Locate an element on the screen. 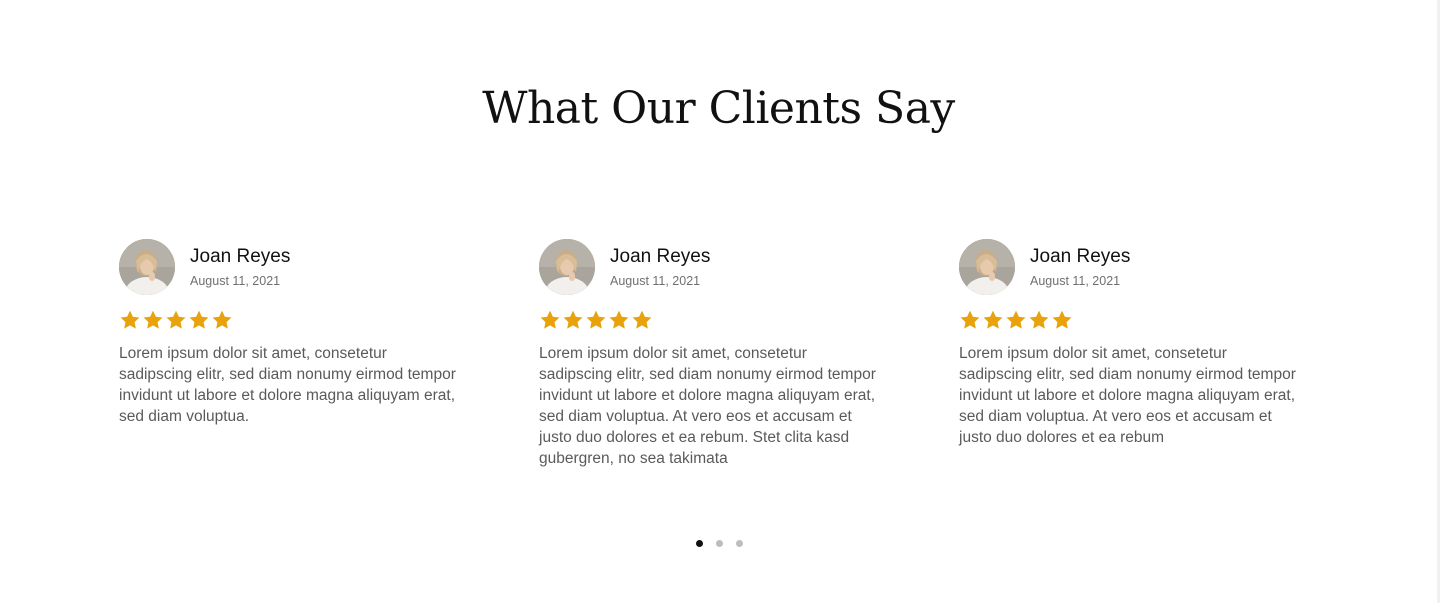 The image size is (1440, 603). carousel-pagination is located at coordinates (719, 543).